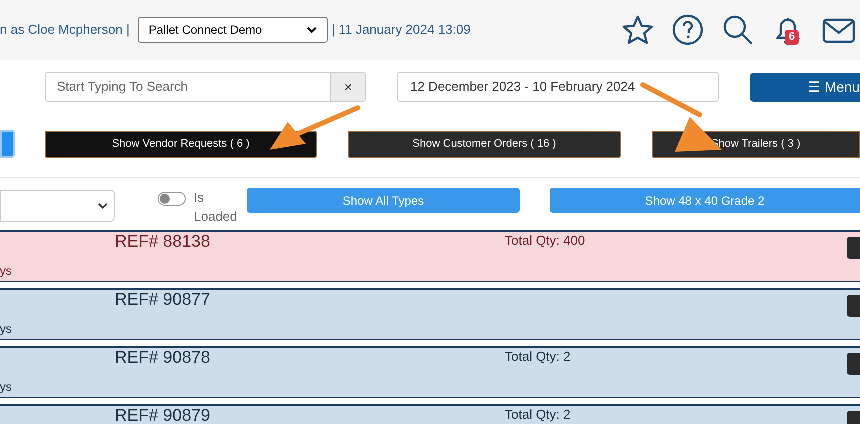  Describe the element at coordinates (430, 256) in the screenshot. I see `order-row: REF# 88138 Total Qty: 400 ys` at that location.